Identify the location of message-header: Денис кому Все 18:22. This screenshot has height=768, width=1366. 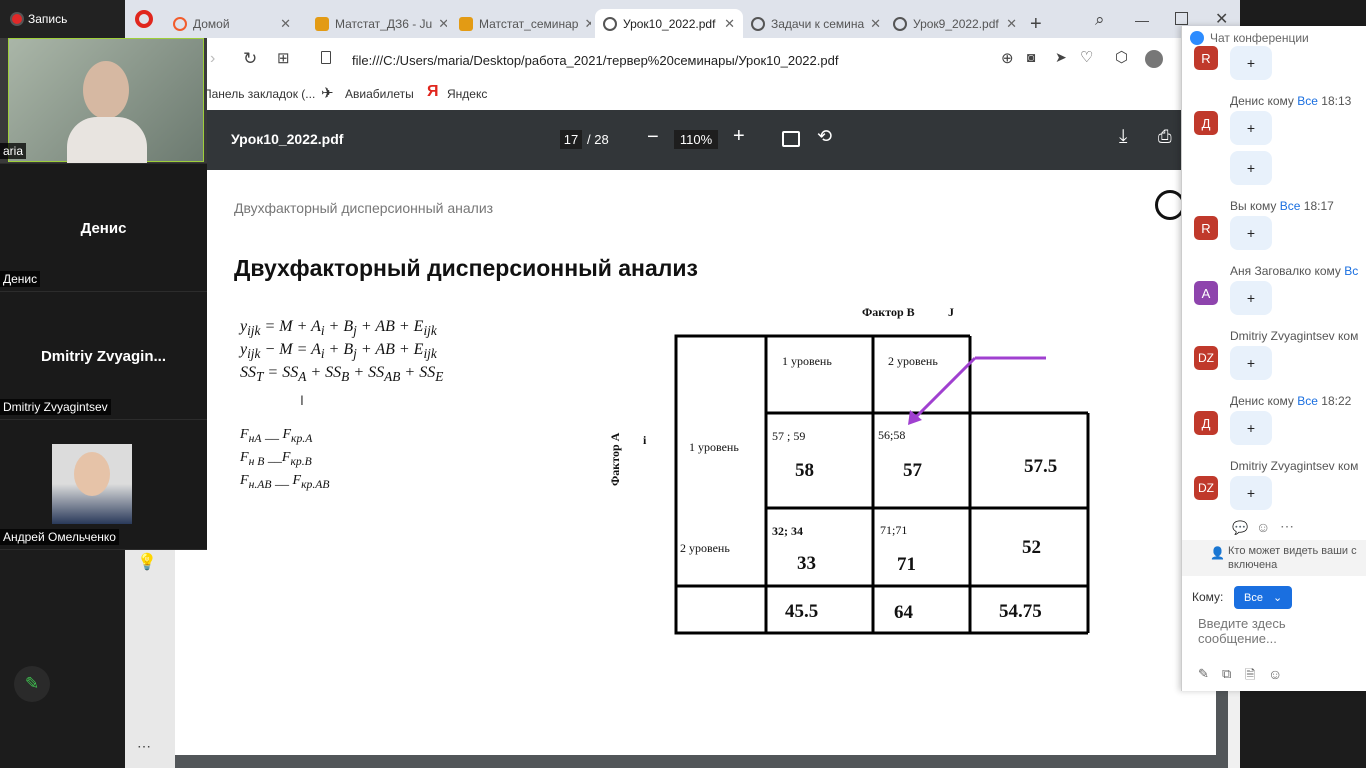
(1291, 401).